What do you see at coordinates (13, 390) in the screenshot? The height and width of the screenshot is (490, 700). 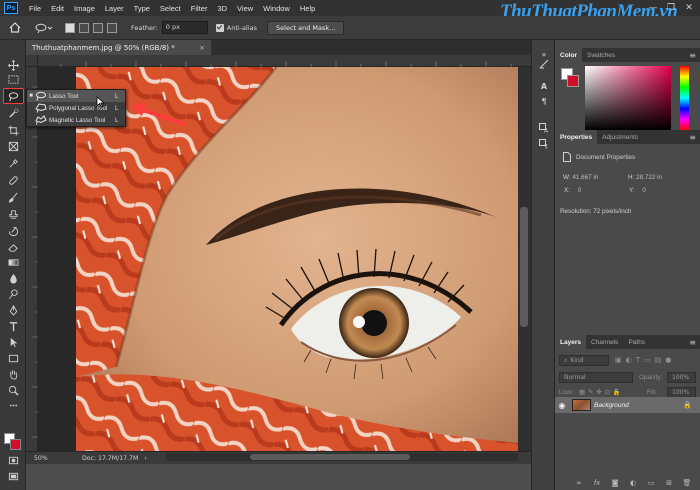 I see `zoom-tool-icon` at bounding box center [13, 390].